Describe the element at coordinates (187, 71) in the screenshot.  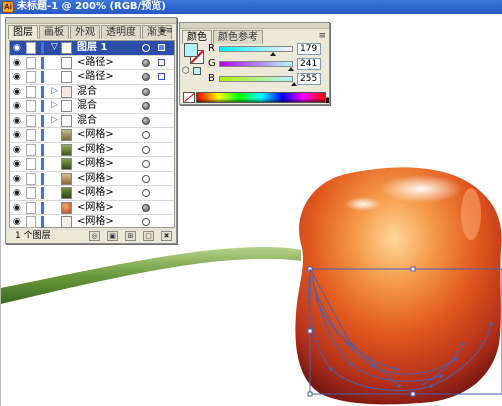
I see `web-safe-cube-icon: ⬡` at that location.